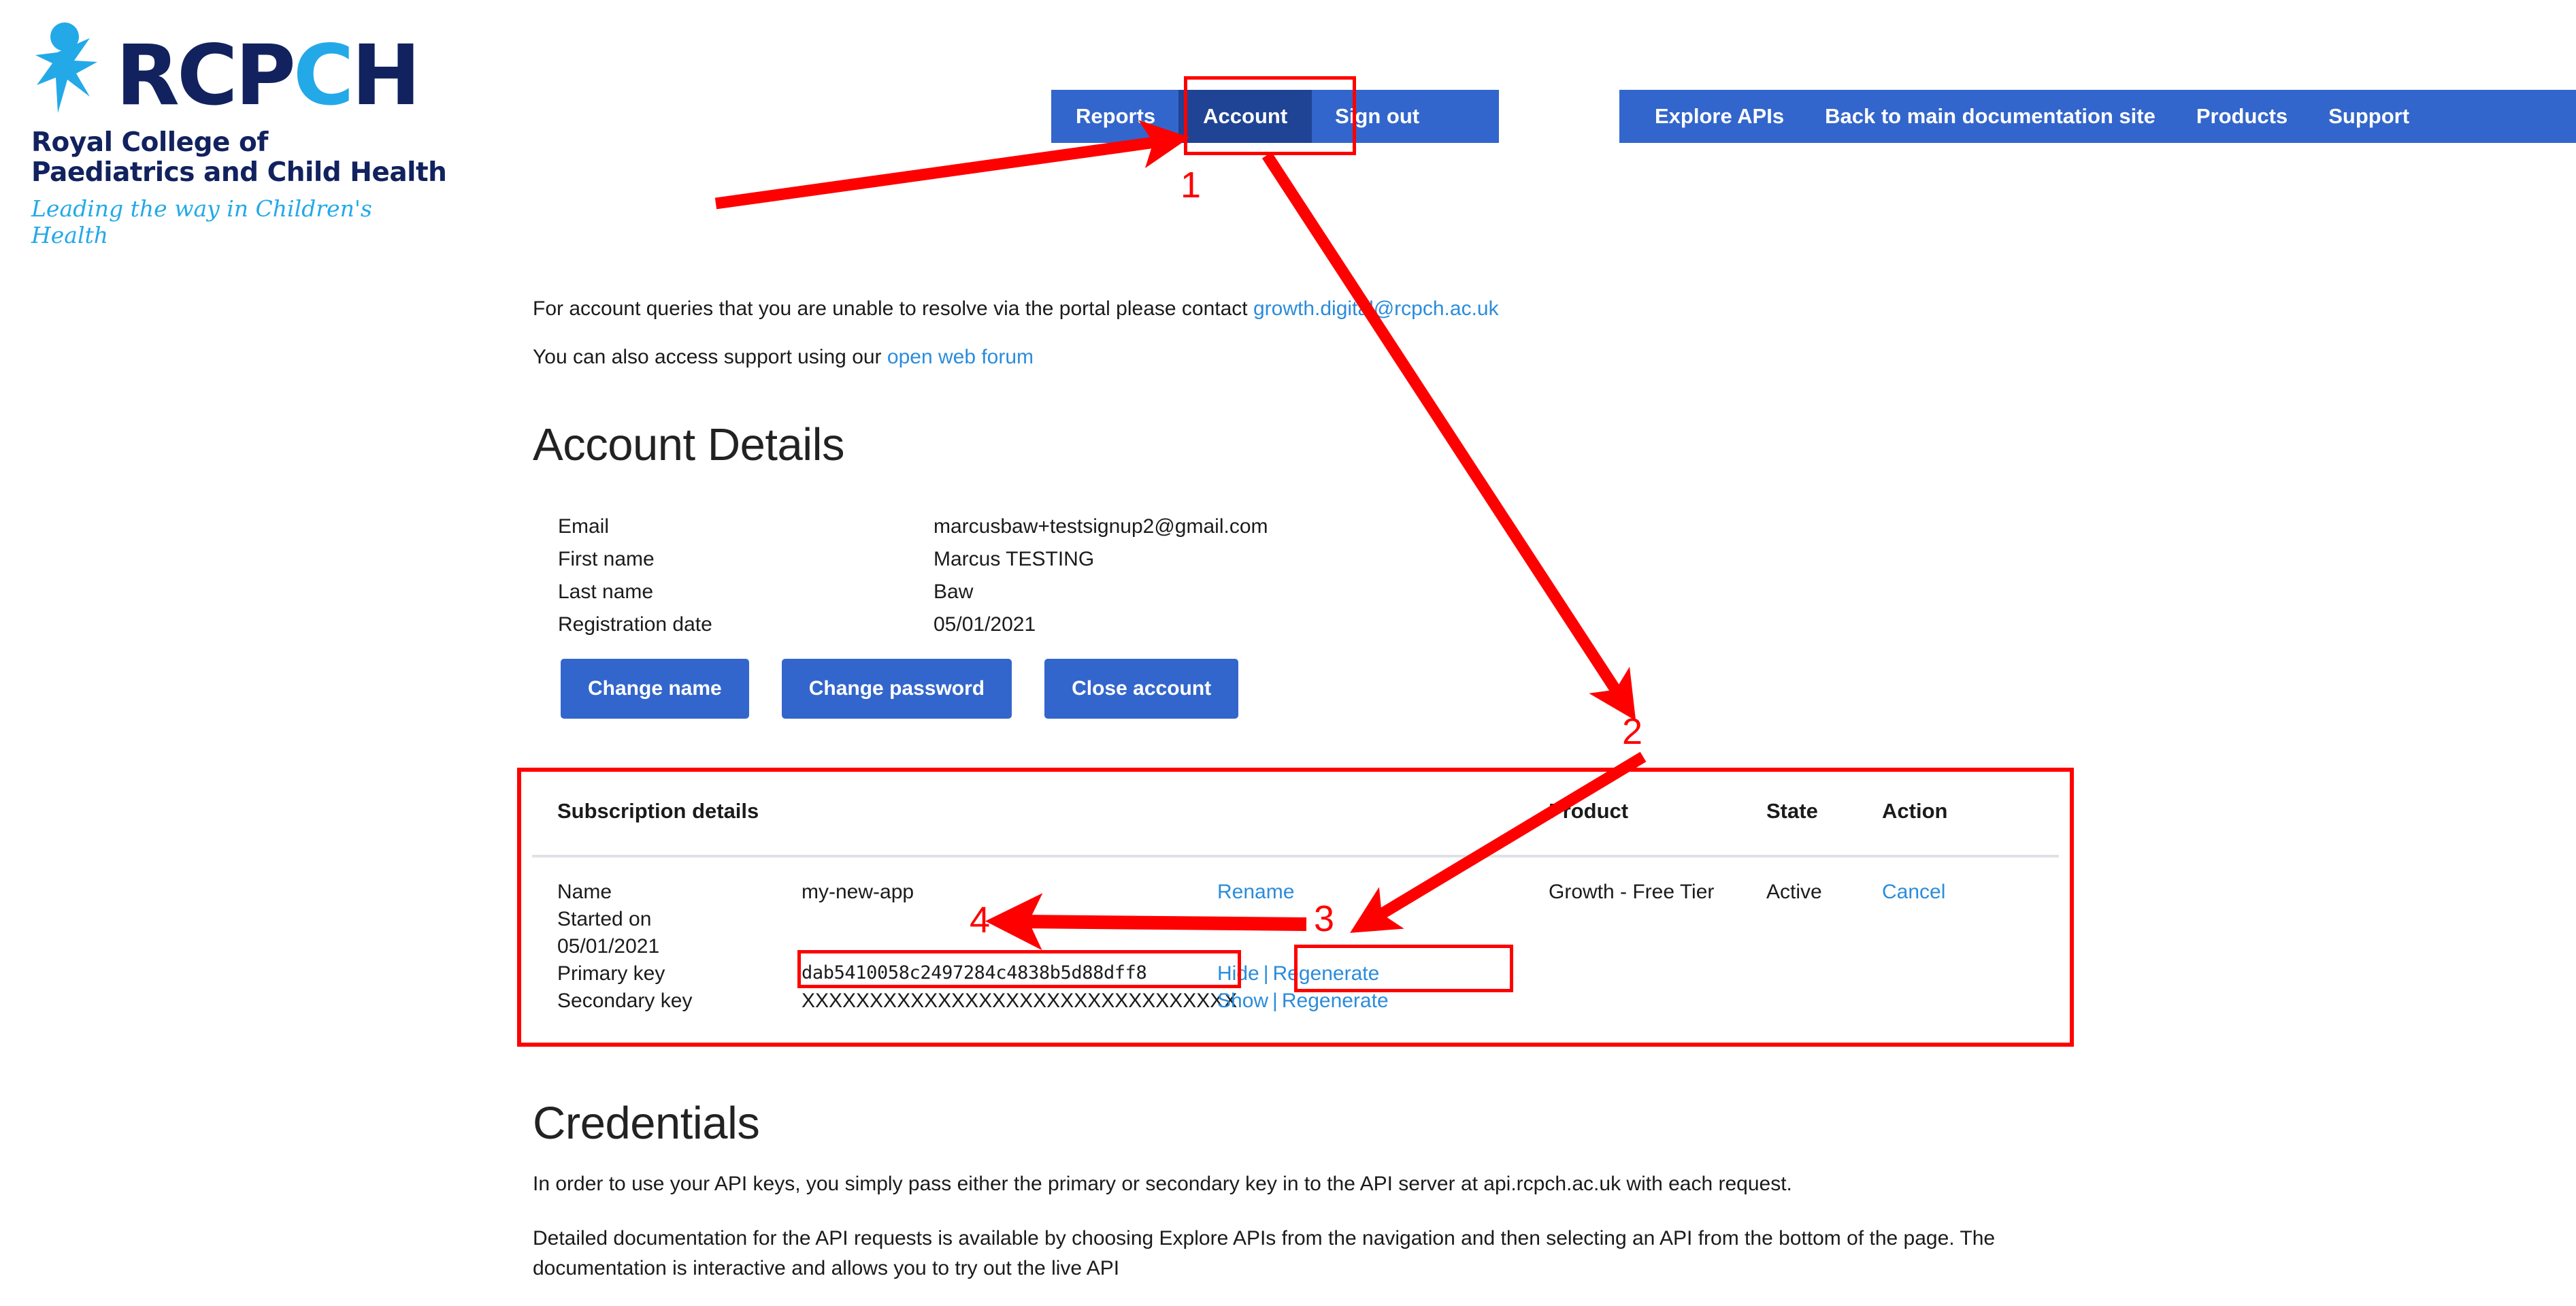  Describe the element at coordinates (605, 919) in the screenshot. I see `subscription-started-on-label: Started on` at that location.